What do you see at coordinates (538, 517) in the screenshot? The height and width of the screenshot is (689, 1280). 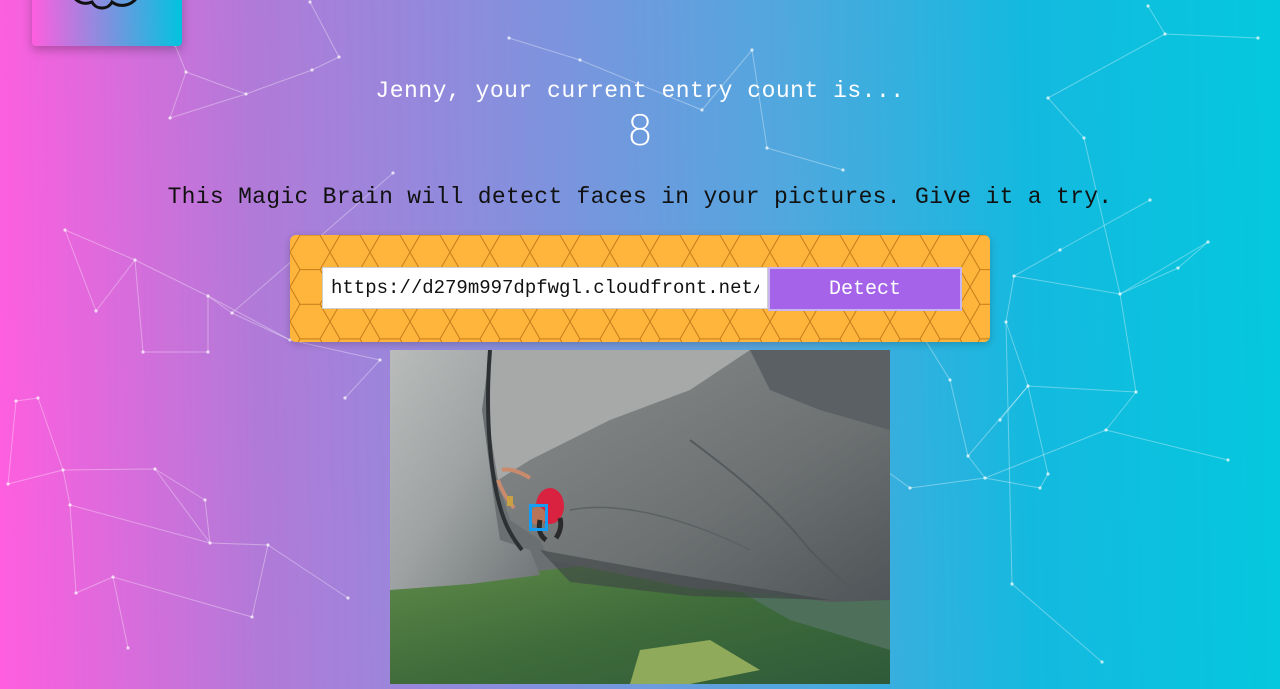 I see `face-bounding-box` at bounding box center [538, 517].